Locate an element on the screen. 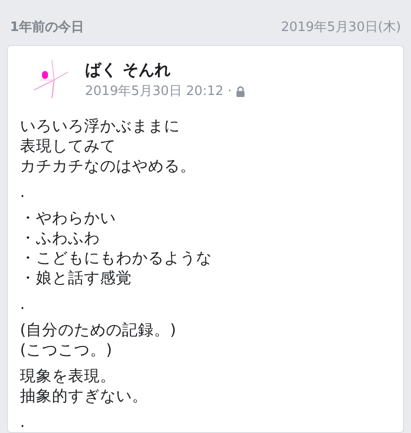 The height and width of the screenshot is (433, 411). author-name: ばく そんれ is located at coordinates (165, 70).